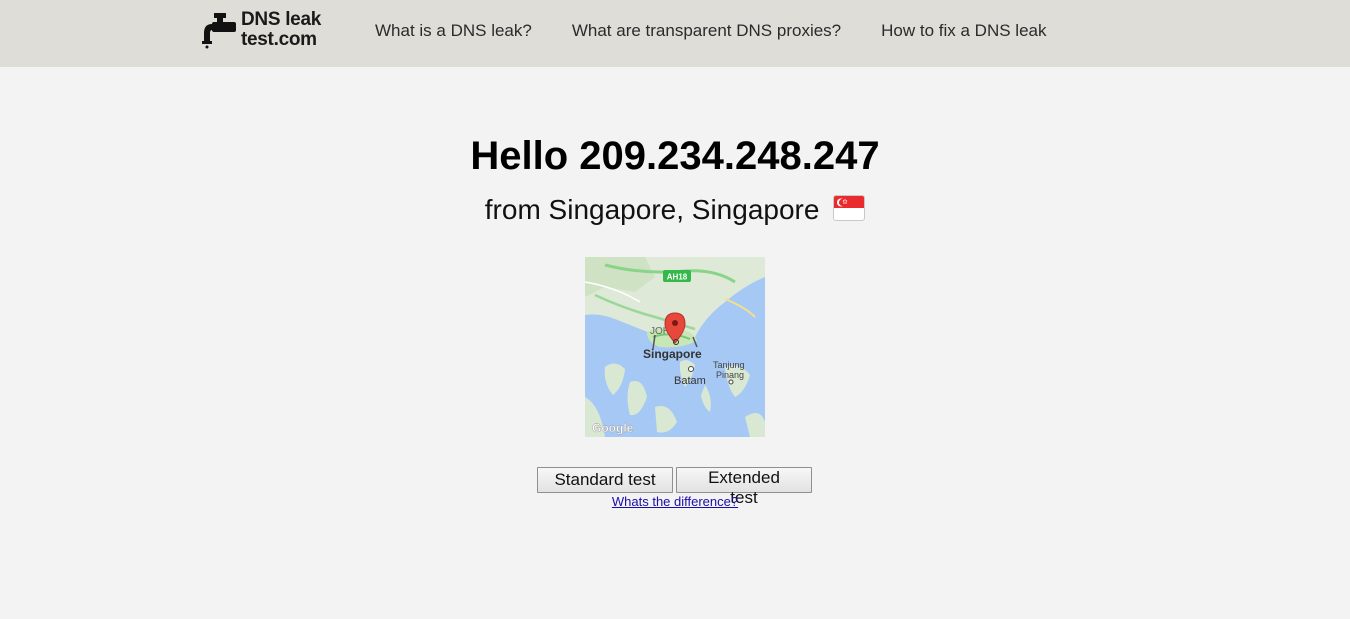  What do you see at coordinates (281, 19) in the screenshot?
I see `logo-line-1: DNS leak` at bounding box center [281, 19].